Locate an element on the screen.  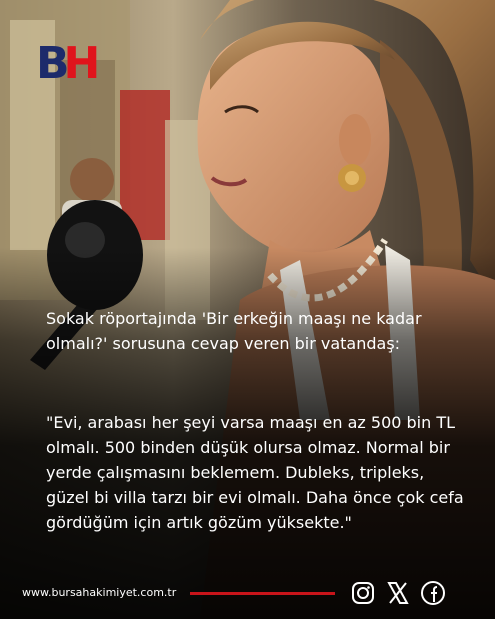
logo-letter-b: B is located at coordinates (52, 63).